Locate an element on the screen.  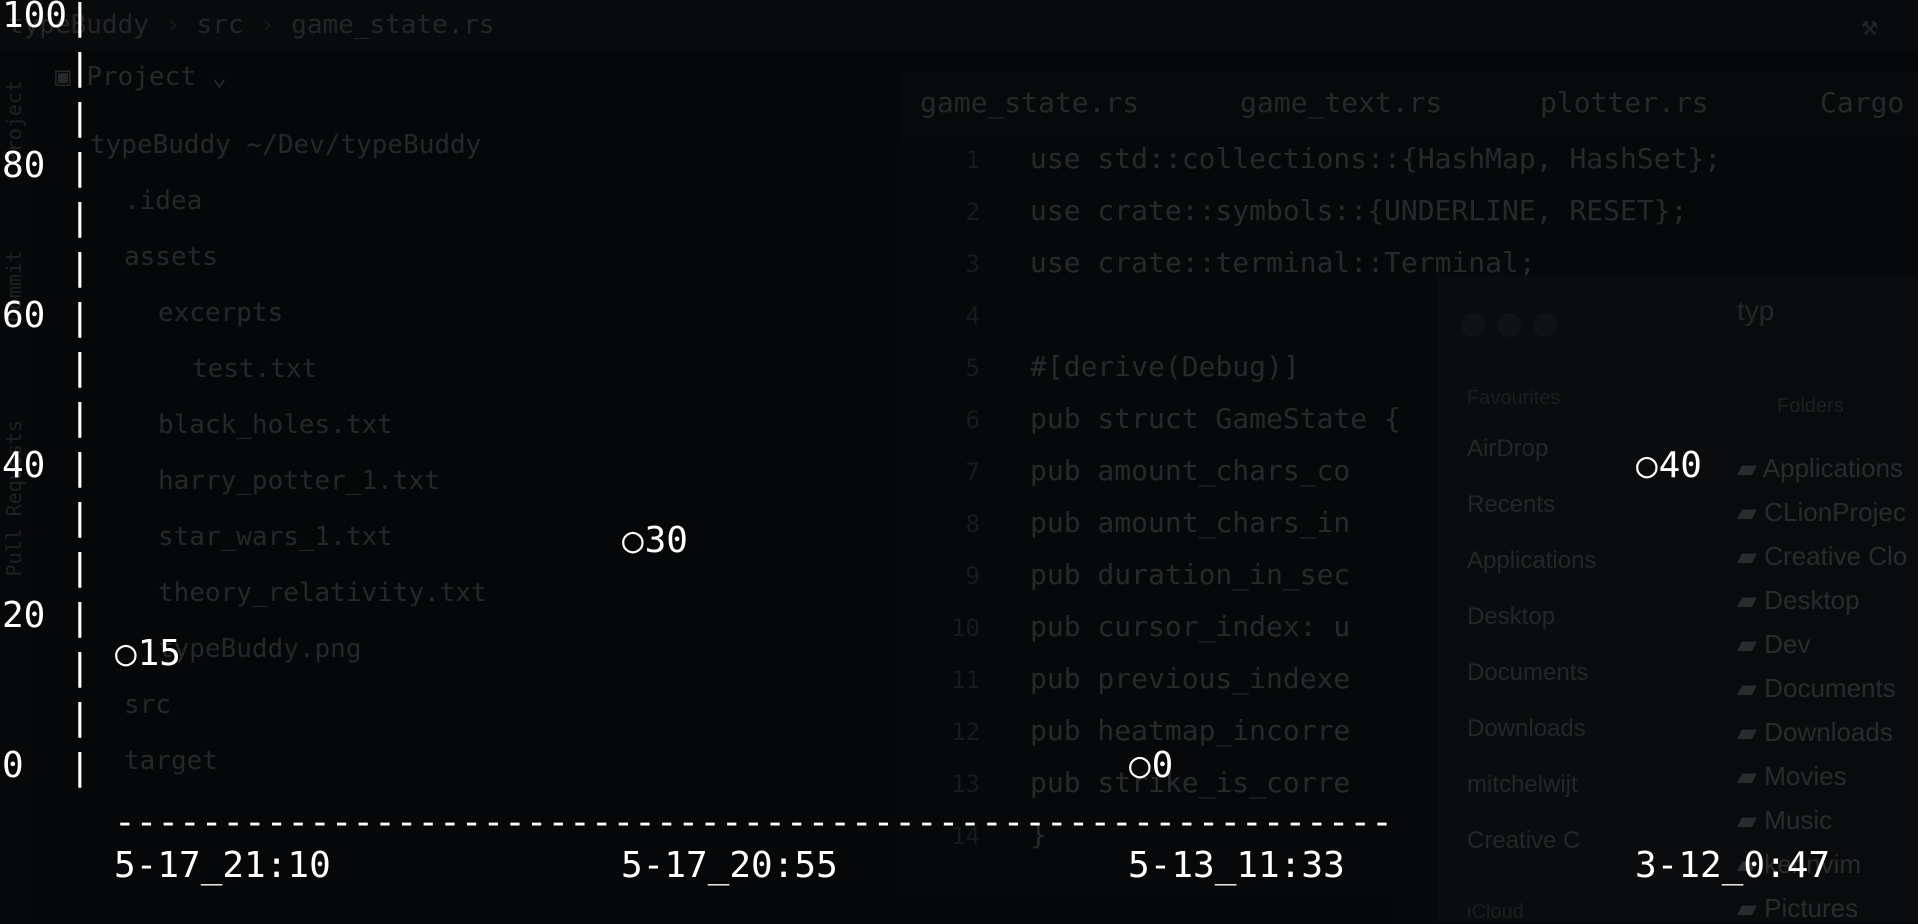
y-tick-label: 80 is located at coordinates (24, 165).